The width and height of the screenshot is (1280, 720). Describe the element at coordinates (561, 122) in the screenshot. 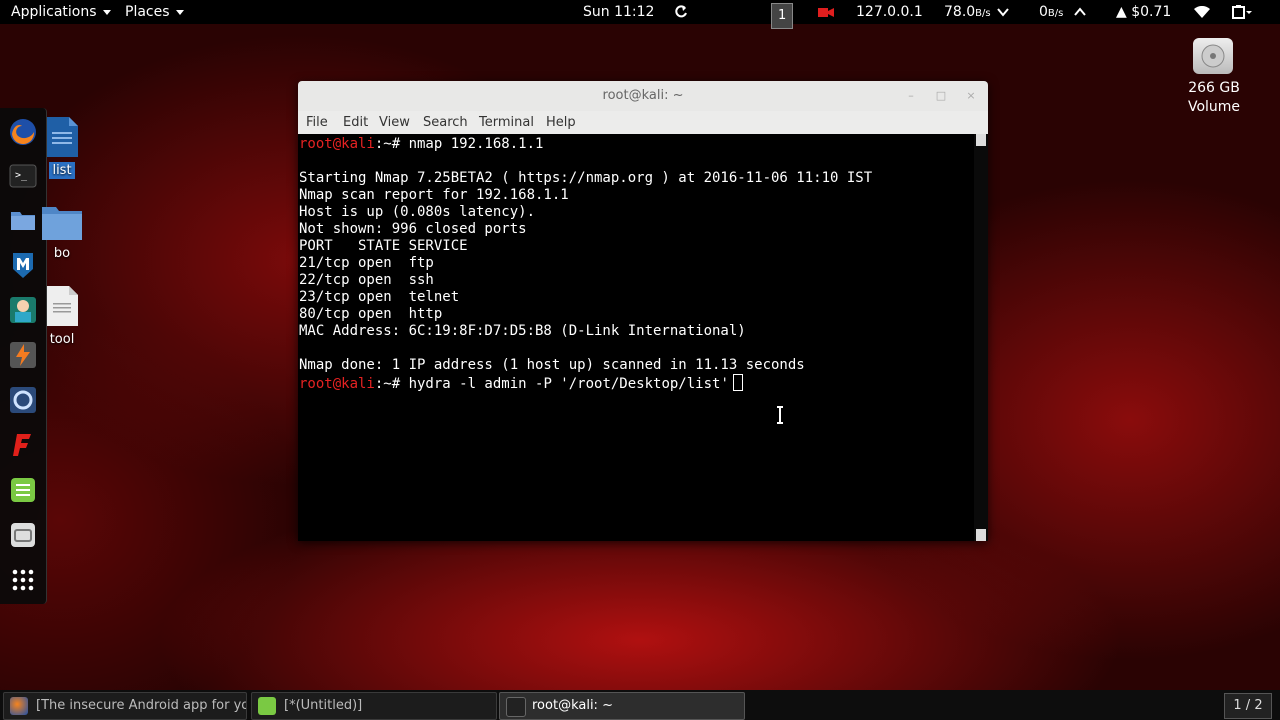

I see `menu-help: Help` at that location.